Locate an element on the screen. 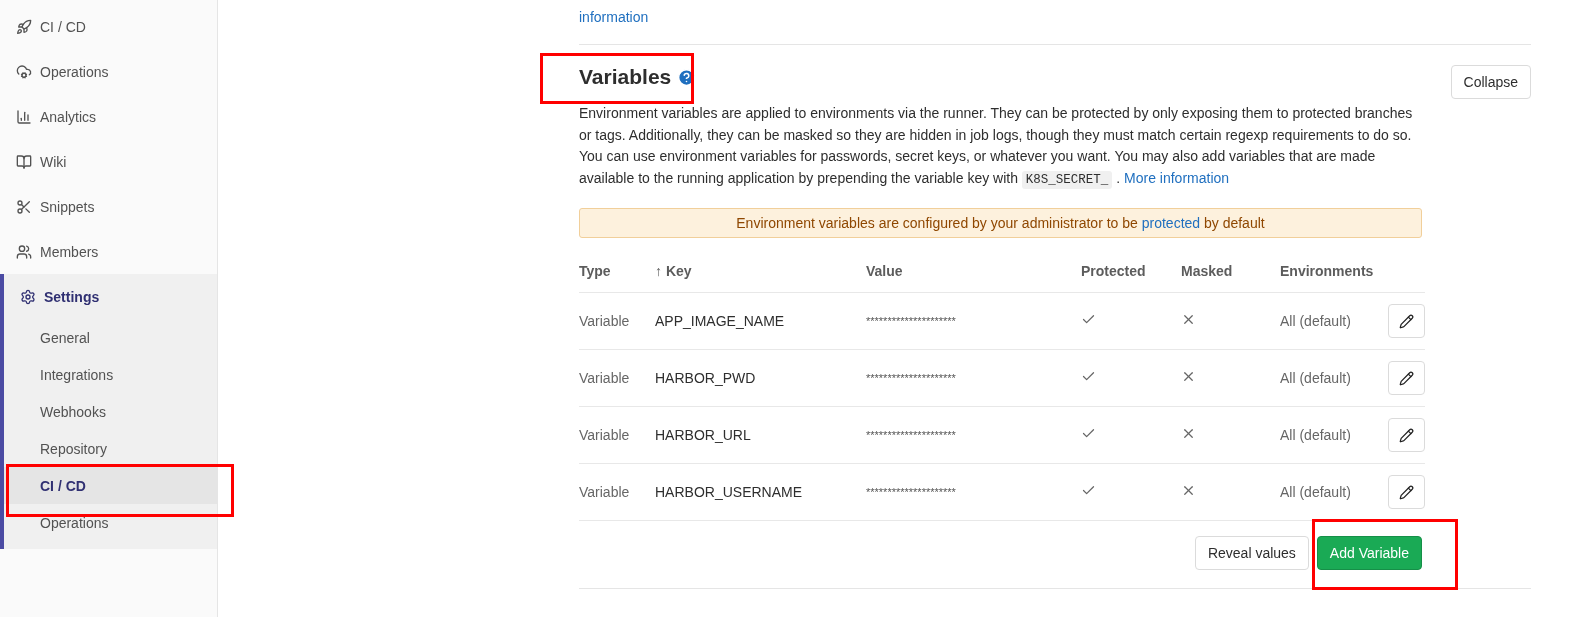 Image resolution: width=1577 pixels, height=617 pixels. scissors-icon is located at coordinates (24, 206).